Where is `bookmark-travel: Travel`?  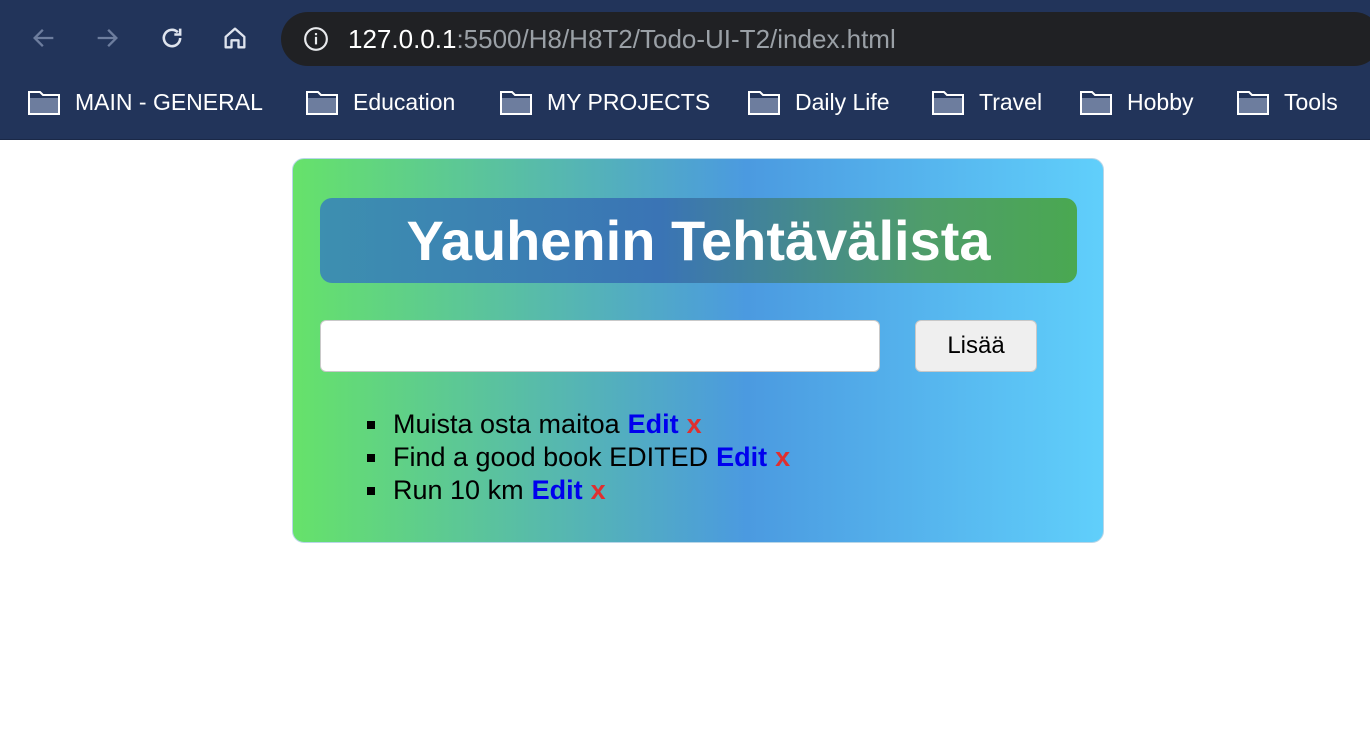 bookmark-travel: Travel is located at coordinates (986, 102).